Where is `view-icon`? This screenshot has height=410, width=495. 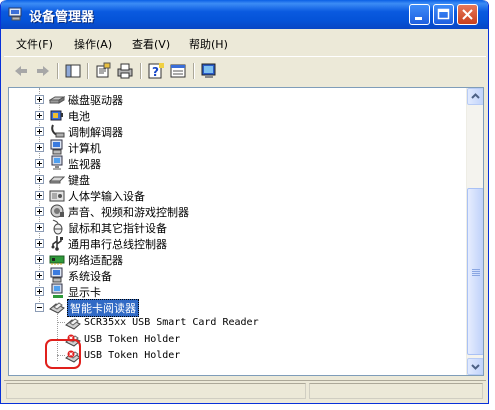
view-icon is located at coordinates (178, 71).